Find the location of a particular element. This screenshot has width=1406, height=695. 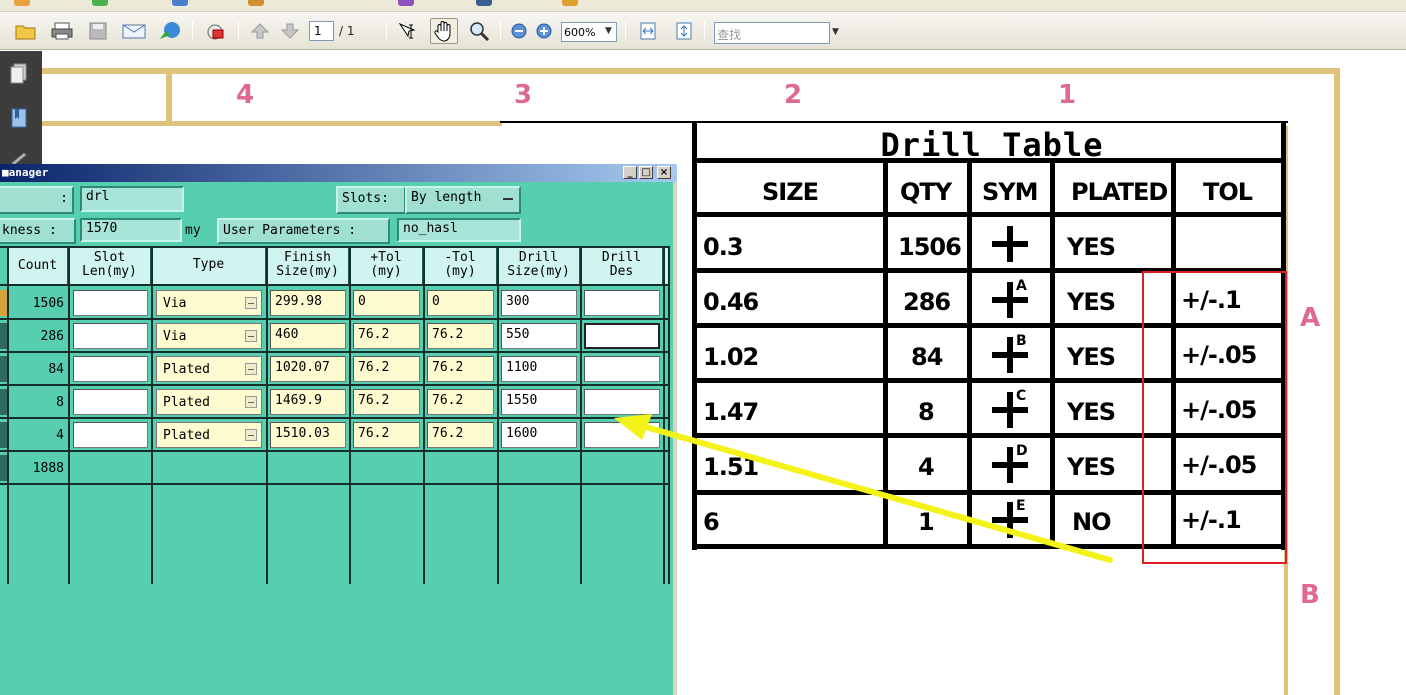

column-header-count: Count is located at coordinates (38, 266).